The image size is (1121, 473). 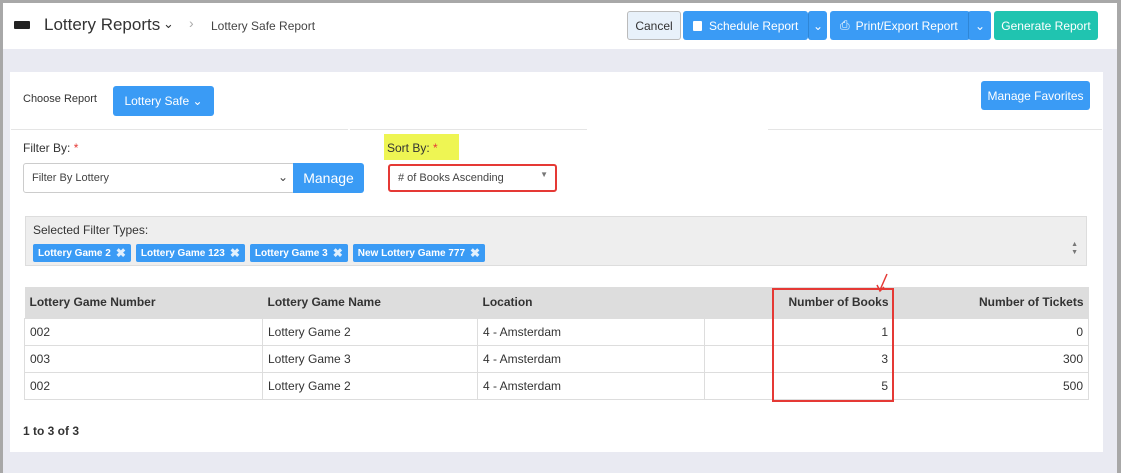 What do you see at coordinates (451, 178) in the screenshot?
I see `sort-value: # of Books Ascending` at bounding box center [451, 178].